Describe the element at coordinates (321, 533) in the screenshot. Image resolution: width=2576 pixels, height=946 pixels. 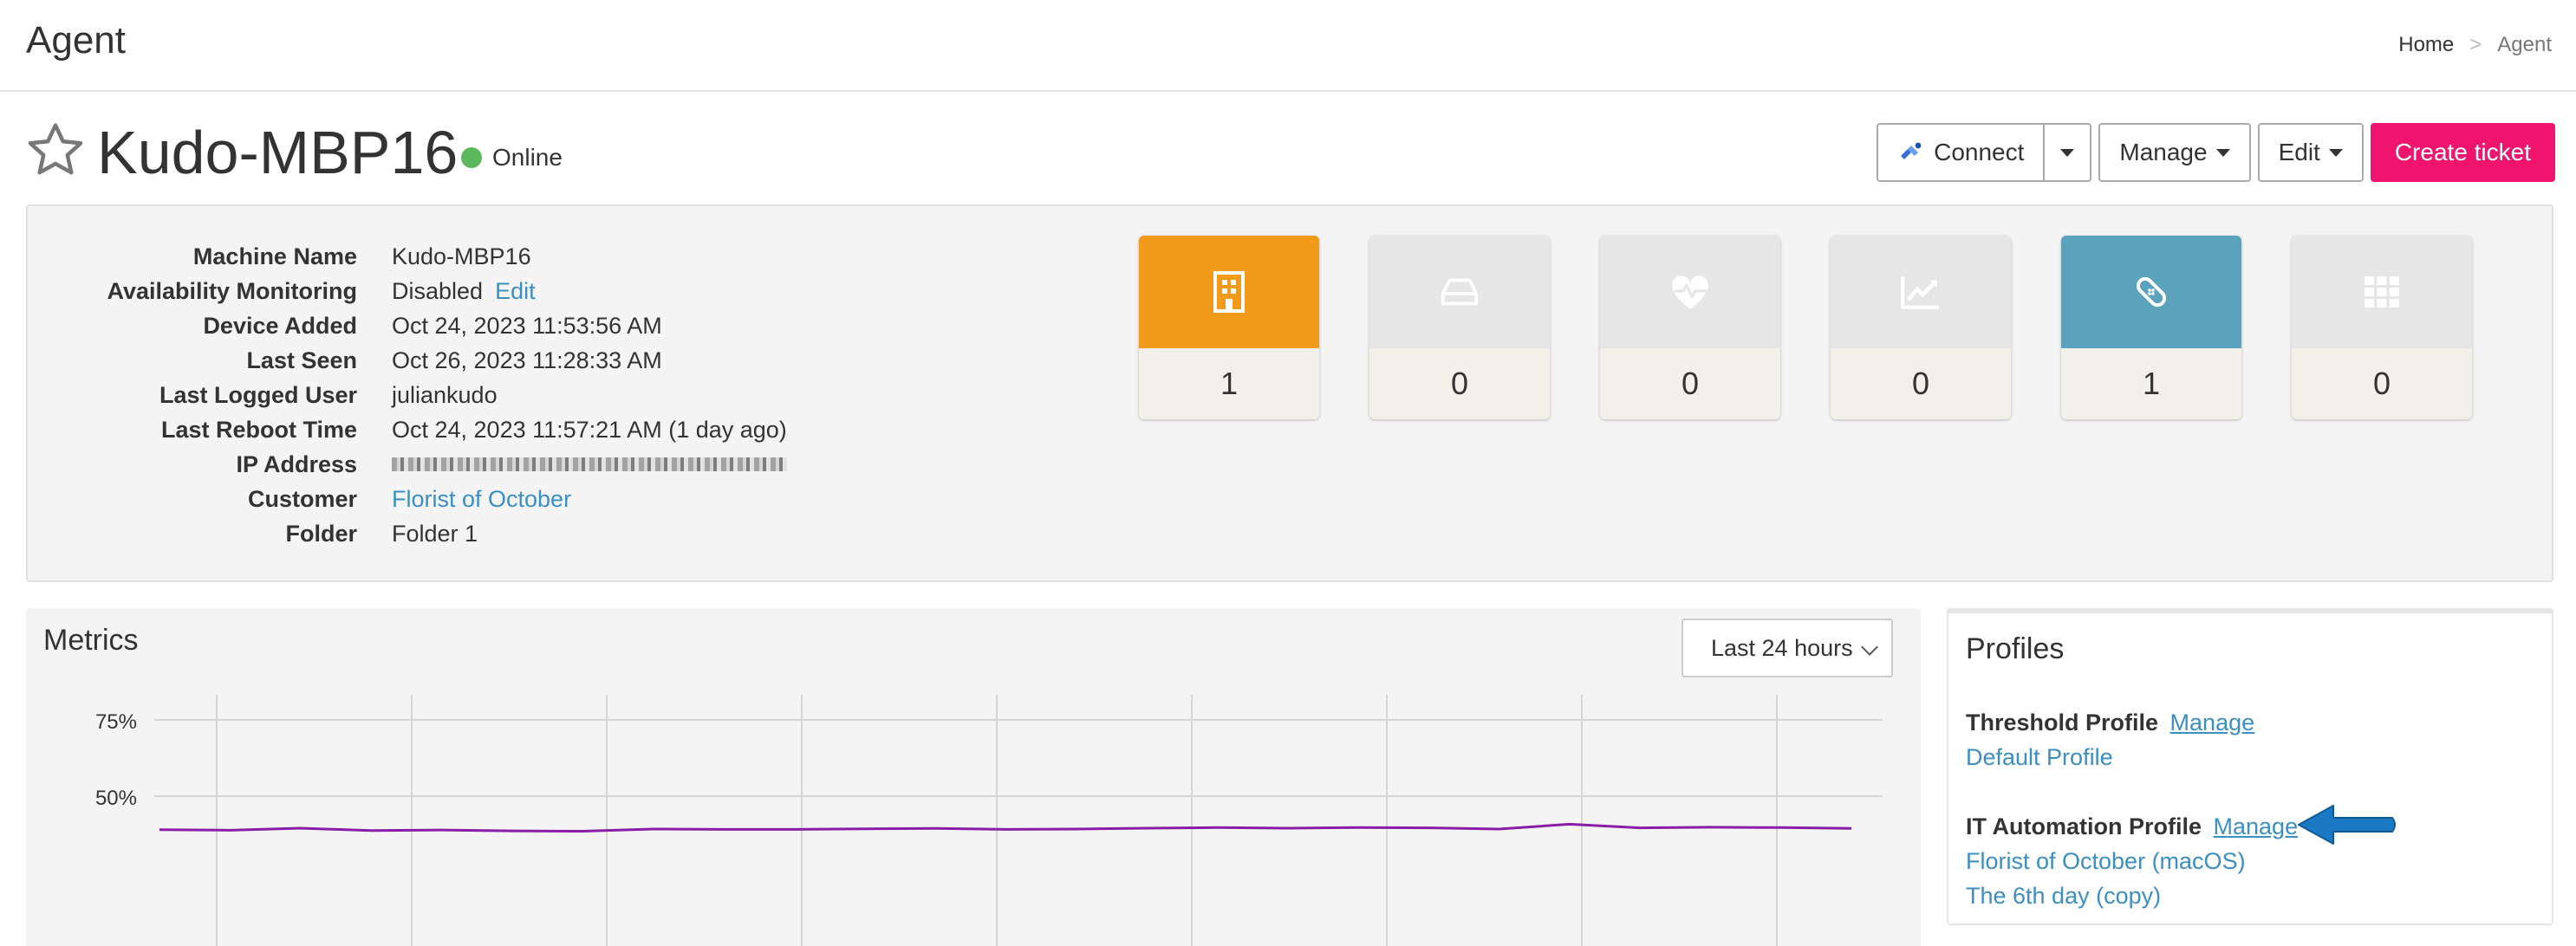
I see `info-label: Folder` at that location.